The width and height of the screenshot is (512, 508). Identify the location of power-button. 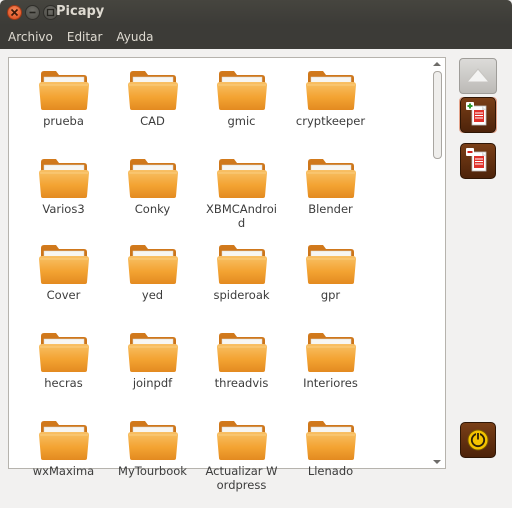
(478, 440).